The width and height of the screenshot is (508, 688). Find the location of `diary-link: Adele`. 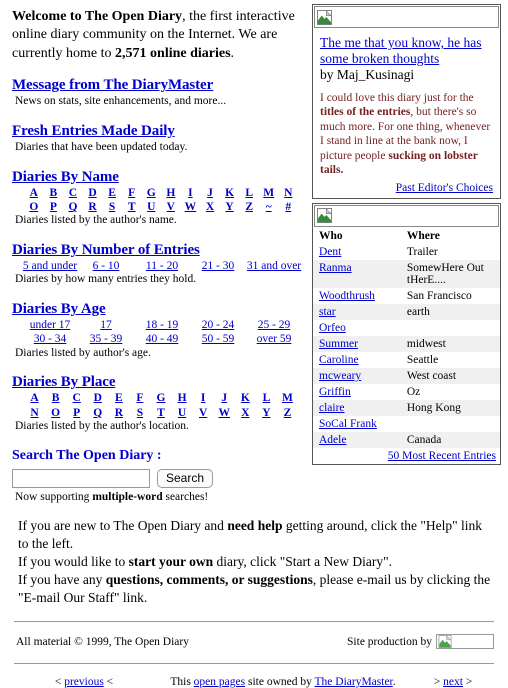

diary-link: Adele is located at coordinates (332, 440).